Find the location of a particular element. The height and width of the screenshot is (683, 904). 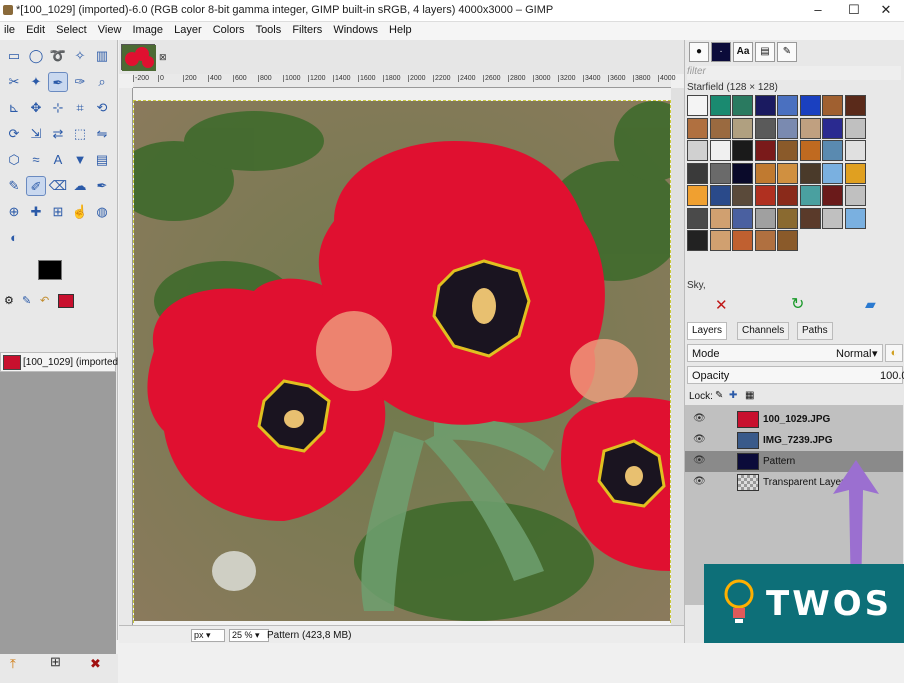

scale-icon: ⇲ is located at coordinates (36, 134).